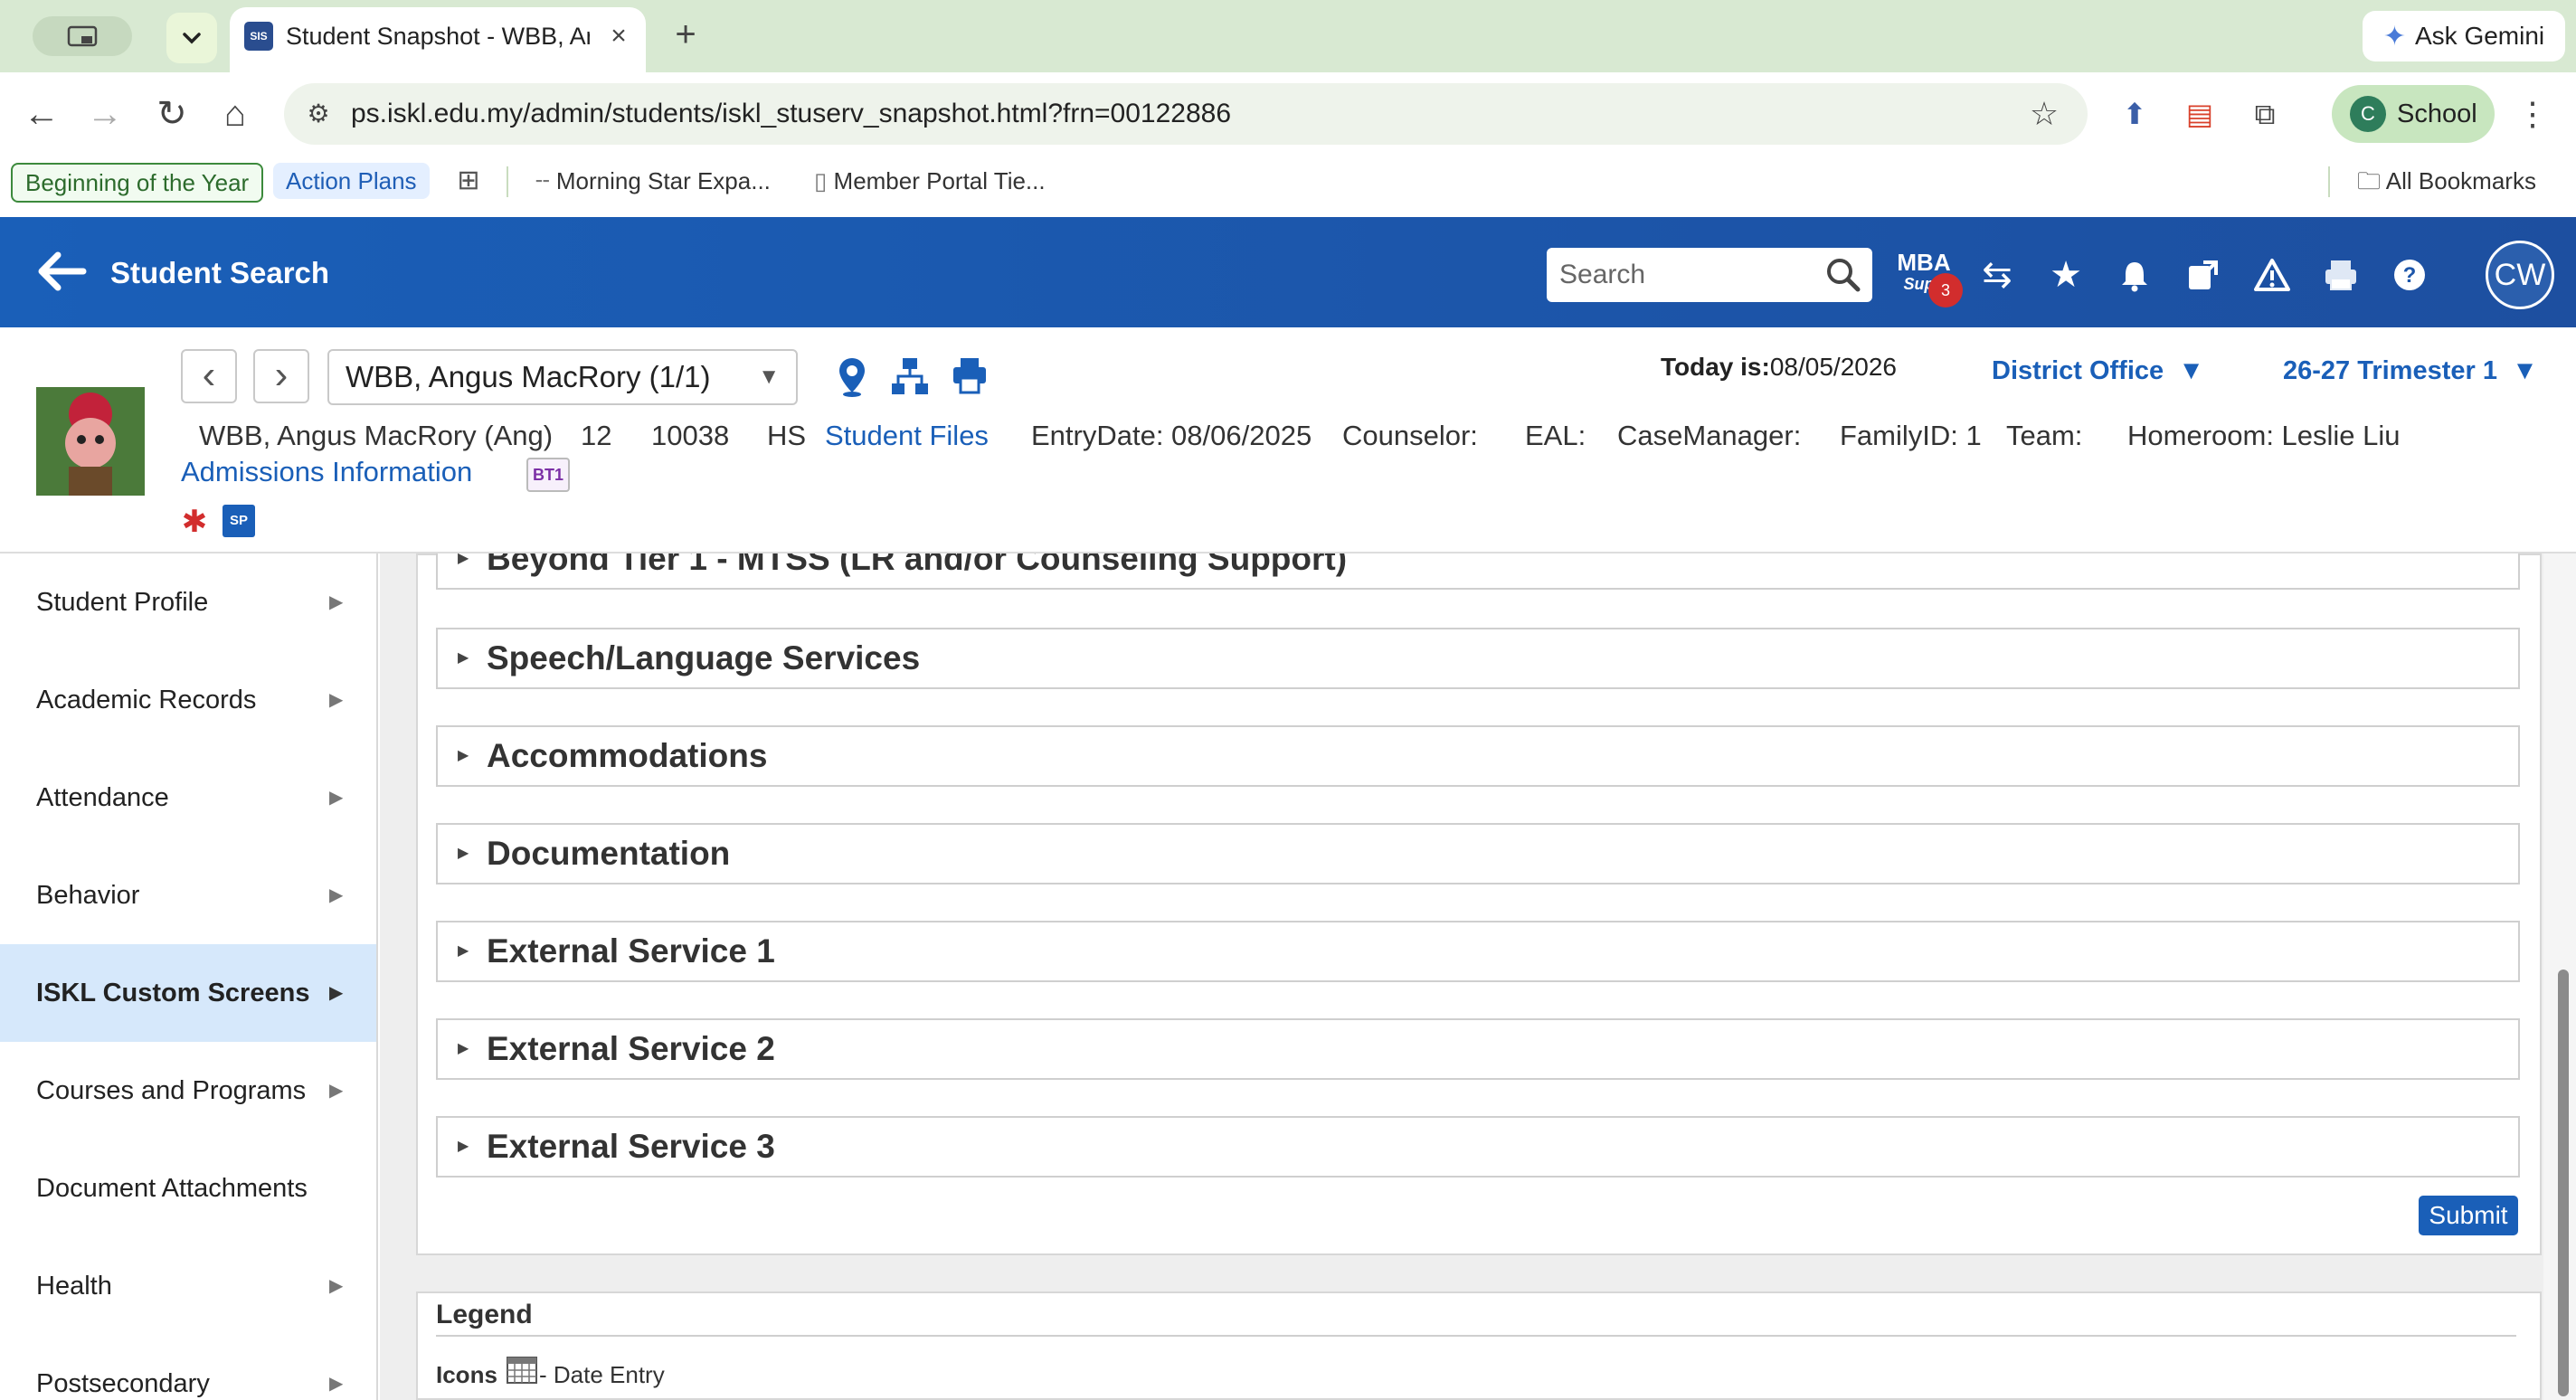 Image resolution: width=2576 pixels, height=1400 pixels. I want to click on sidebar-item-iskl-custom-screens: ISKL Custom Screens ▶, so click(188, 993).